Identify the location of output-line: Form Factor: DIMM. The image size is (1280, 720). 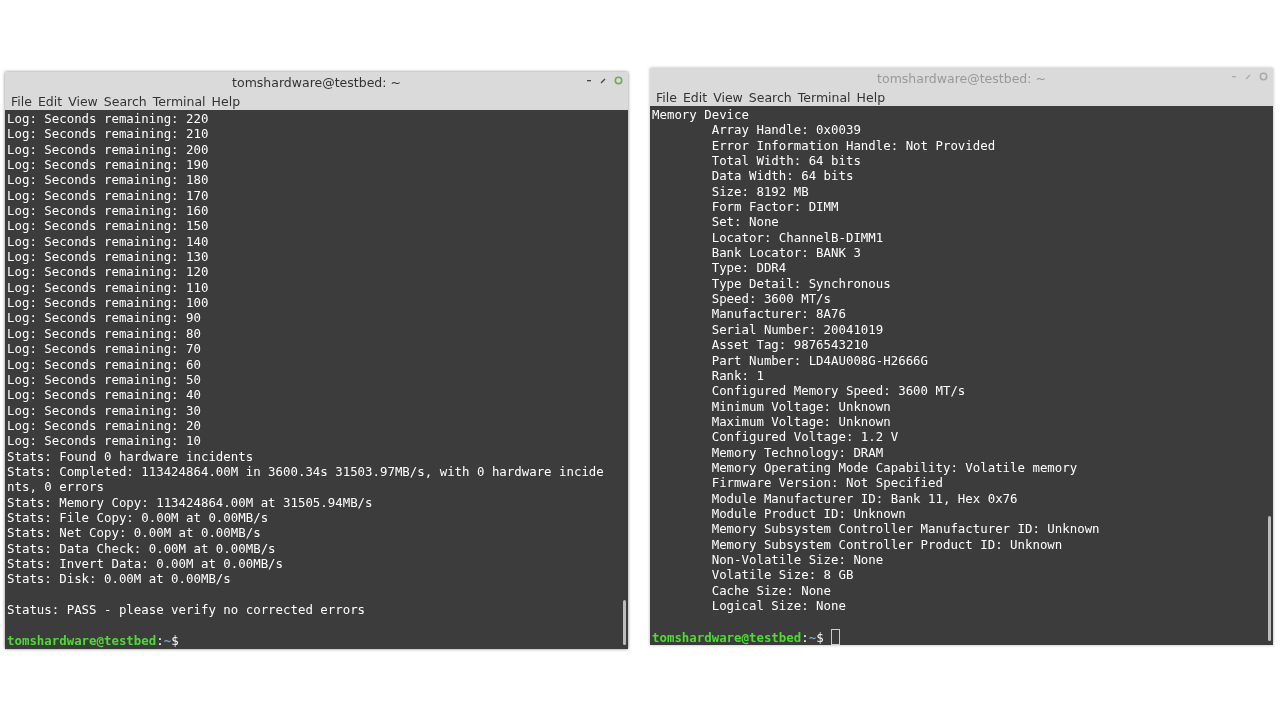
(775, 207).